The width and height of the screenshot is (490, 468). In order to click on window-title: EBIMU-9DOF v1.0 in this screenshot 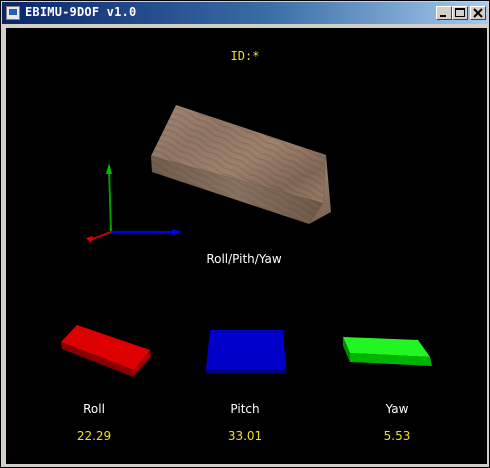, I will do `click(81, 12)`.